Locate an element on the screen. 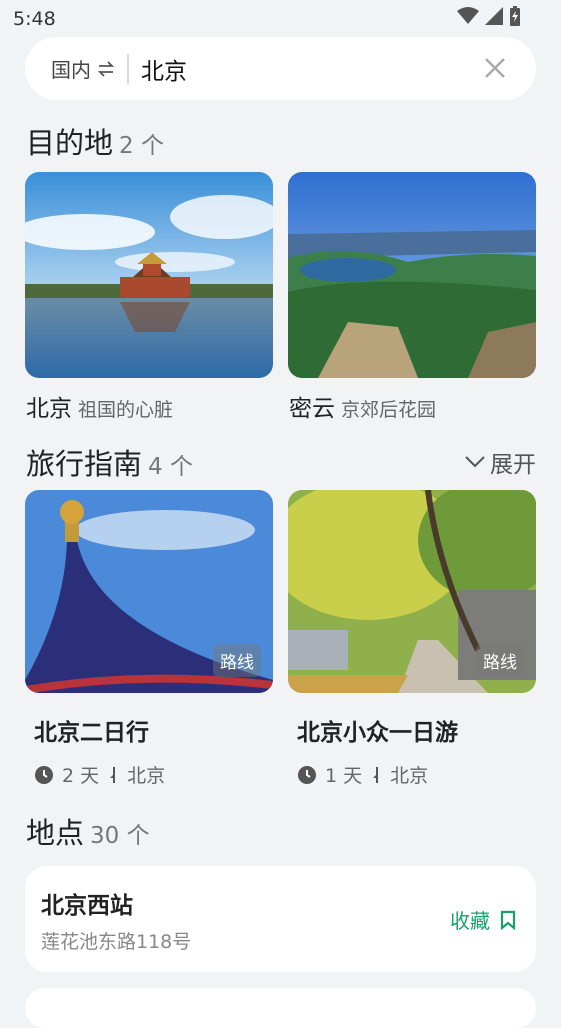 The width and height of the screenshot is (561, 1028). guide-card-1: 路线 is located at coordinates (149, 591).